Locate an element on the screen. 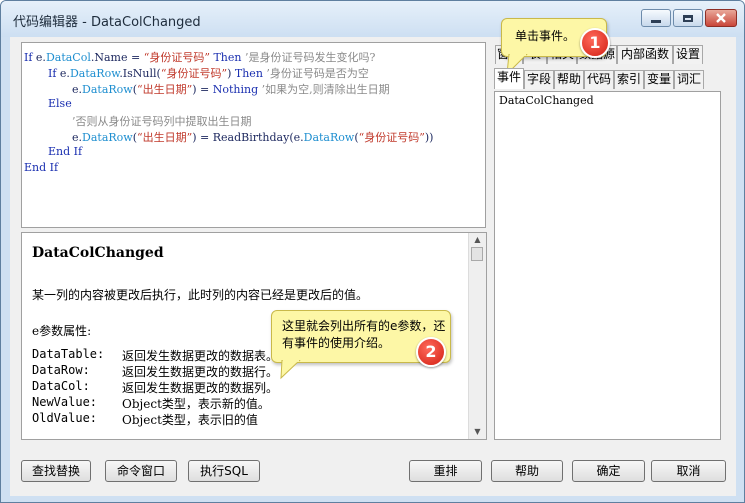 This screenshot has width=745, height=503. find-replace-button: 查找替换 is located at coordinates (56, 471).